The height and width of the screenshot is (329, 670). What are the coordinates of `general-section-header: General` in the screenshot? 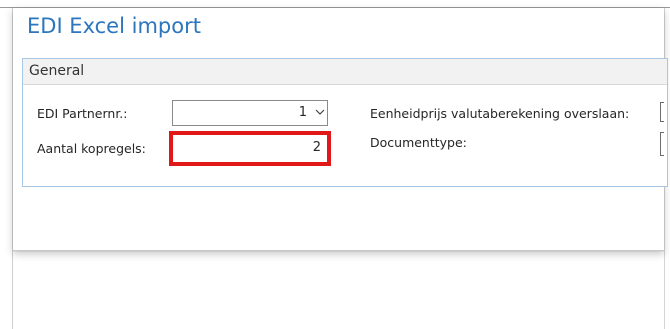 It's located at (345, 72).